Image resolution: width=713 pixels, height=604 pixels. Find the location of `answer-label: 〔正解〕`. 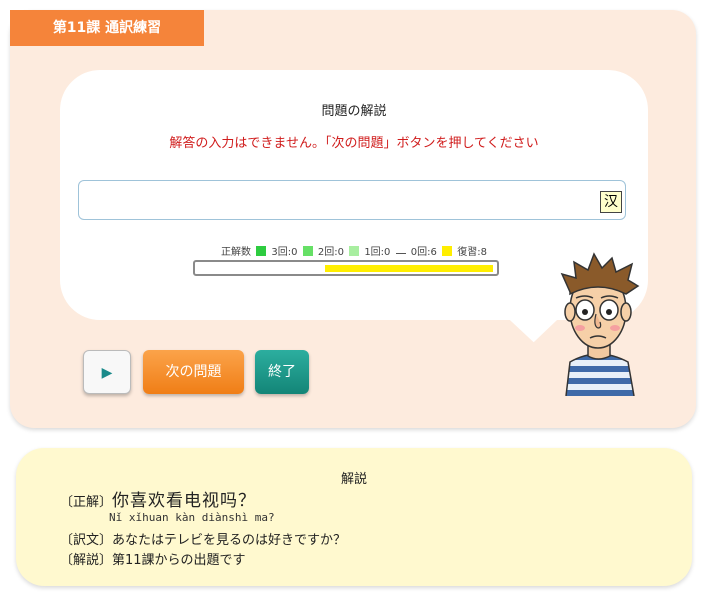

answer-label: 〔正解〕 is located at coordinates (86, 502).